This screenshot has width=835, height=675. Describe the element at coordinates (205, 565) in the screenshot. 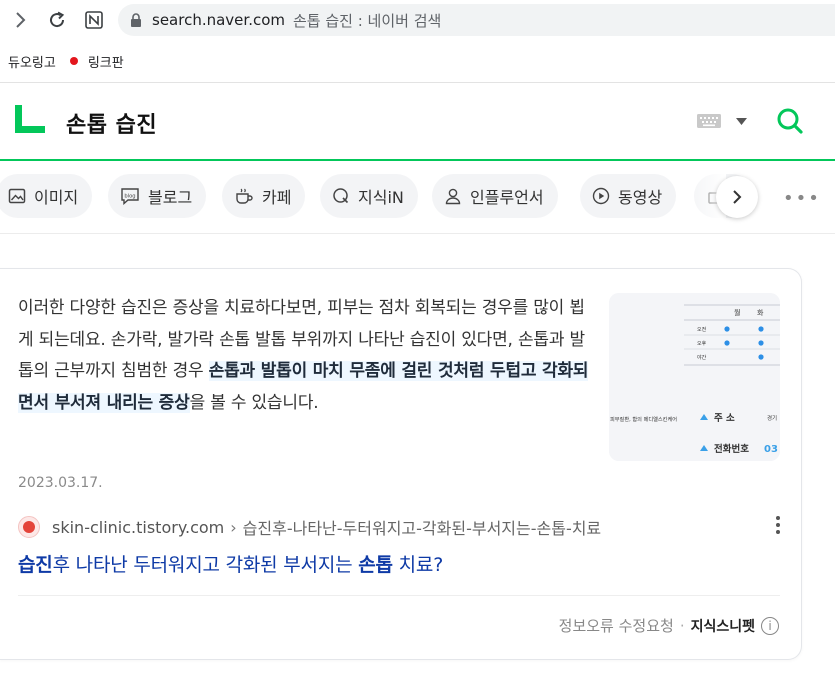

I see `title-part: 후 나타난 두터워지고 각화된 부서지는` at that location.